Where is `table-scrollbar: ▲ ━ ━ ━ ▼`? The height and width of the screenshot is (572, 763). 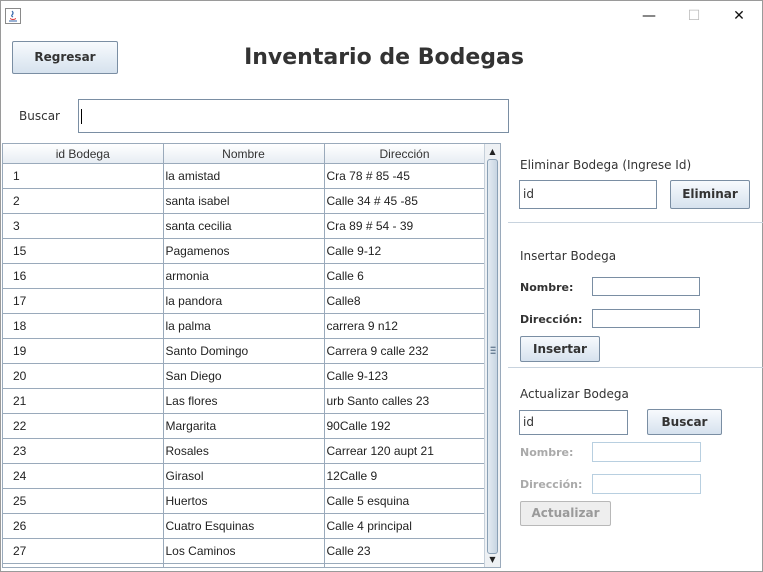
table-scrollbar: ▲ ━ ━ ━ ▼ is located at coordinates (492, 355).